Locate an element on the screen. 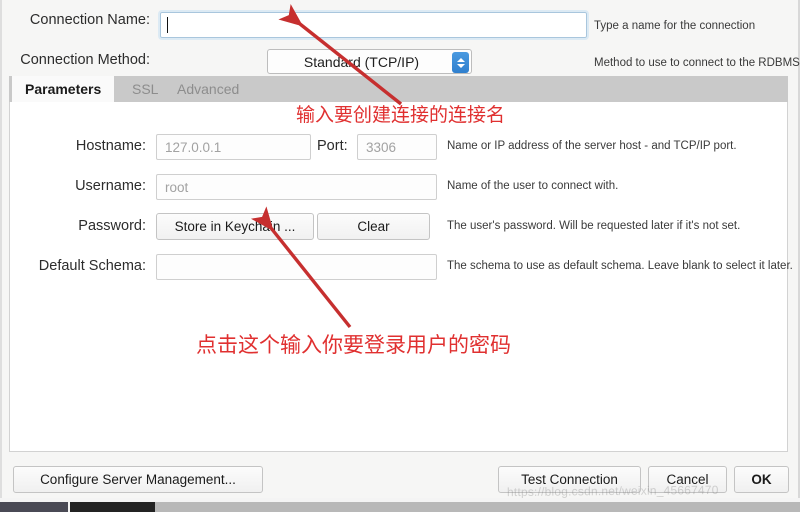  port-input: 3306 is located at coordinates (397, 147).